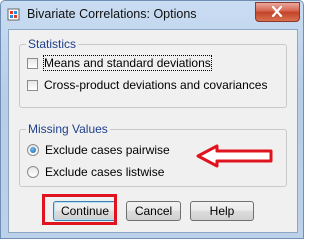  I want to click on help-button: Help, so click(222, 211).